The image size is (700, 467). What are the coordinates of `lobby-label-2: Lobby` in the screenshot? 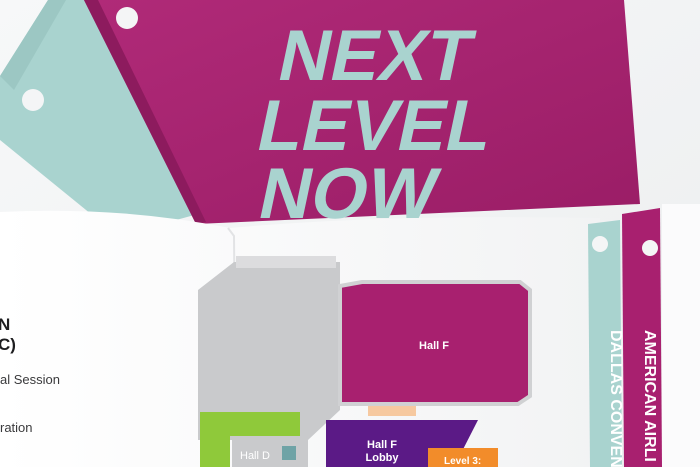 It's located at (383, 458).